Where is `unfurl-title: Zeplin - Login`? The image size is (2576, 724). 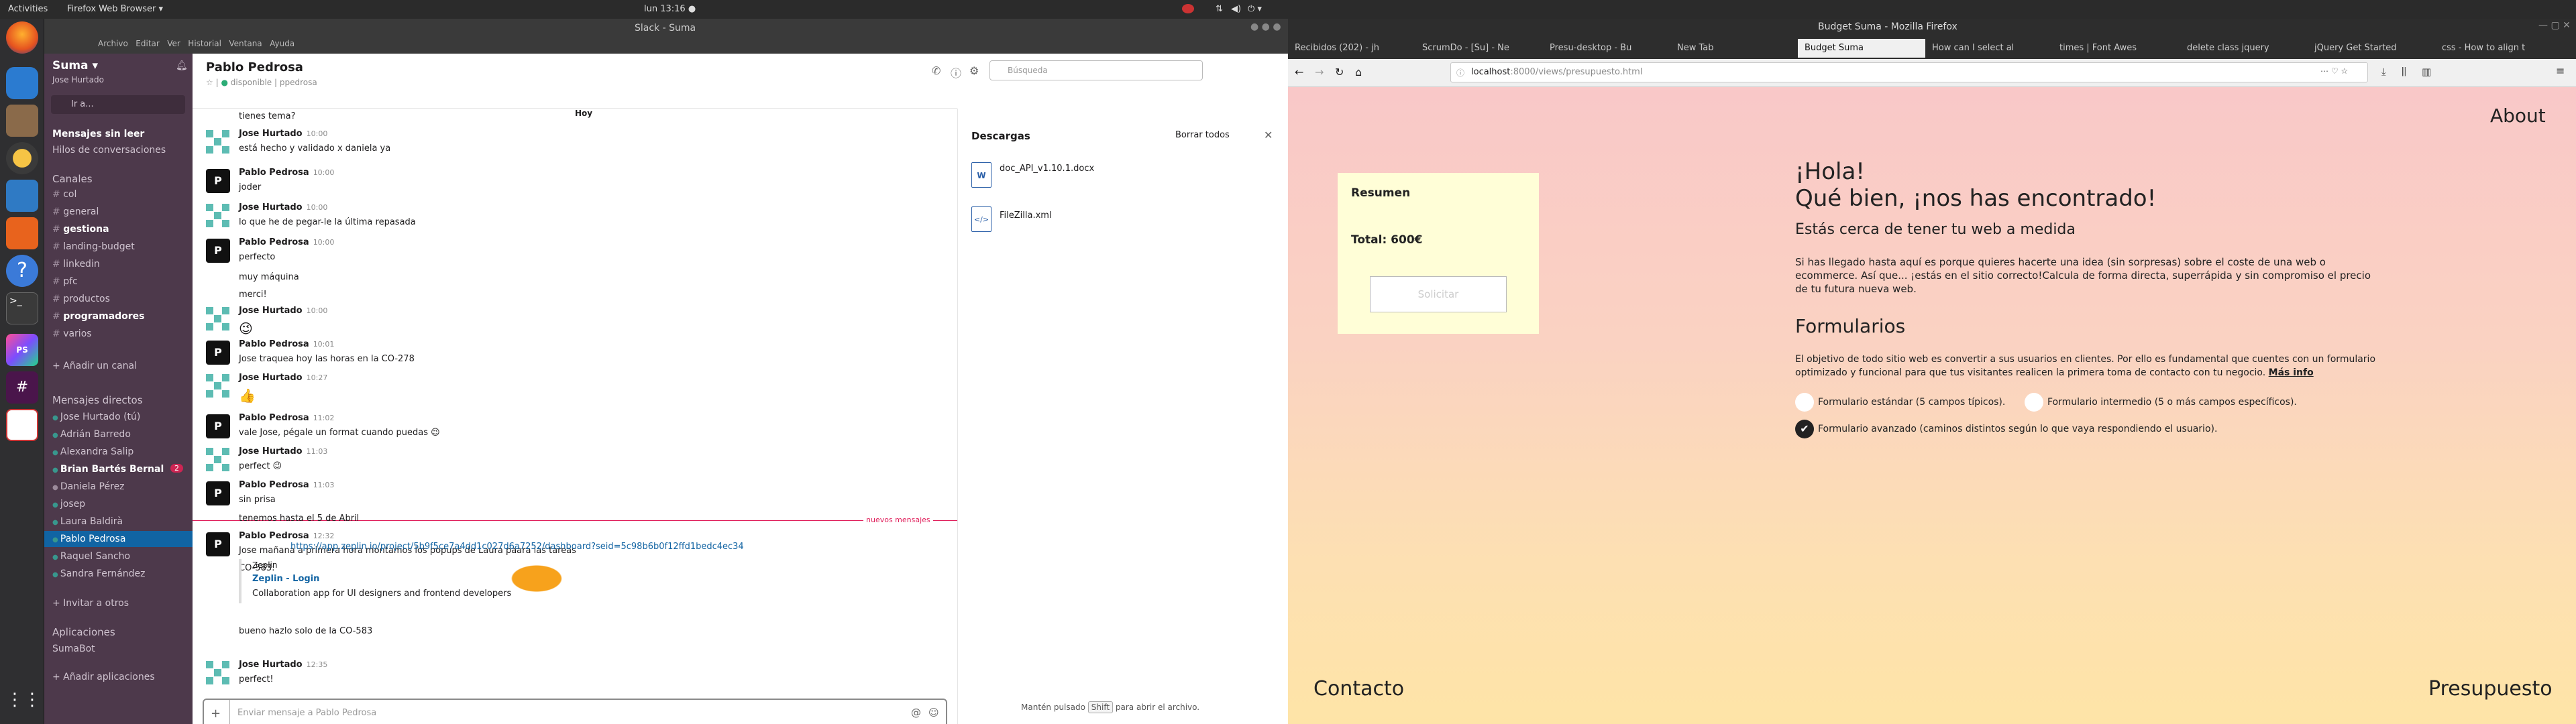 unfurl-title: Zeplin - Login is located at coordinates (285, 579).